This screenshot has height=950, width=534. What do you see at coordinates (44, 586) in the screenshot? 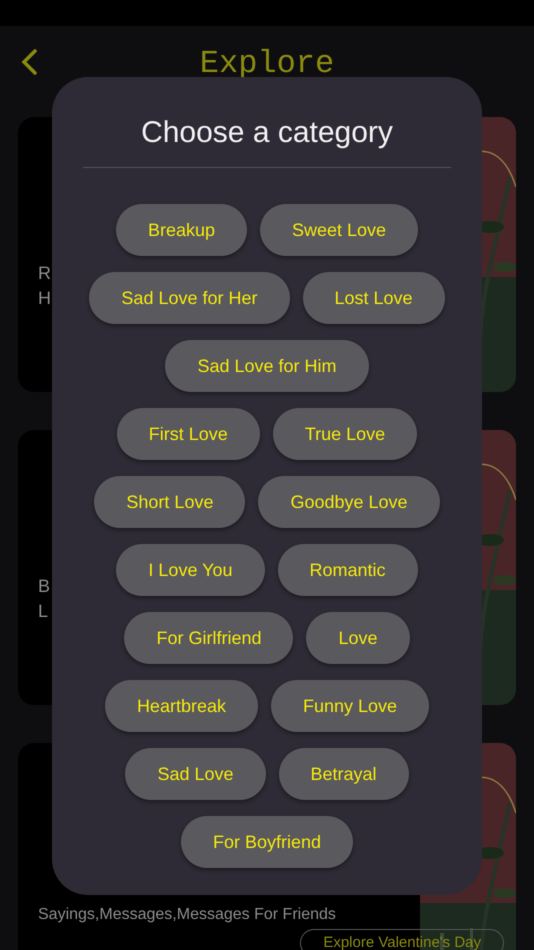
I see `card-text: B` at bounding box center [44, 586].